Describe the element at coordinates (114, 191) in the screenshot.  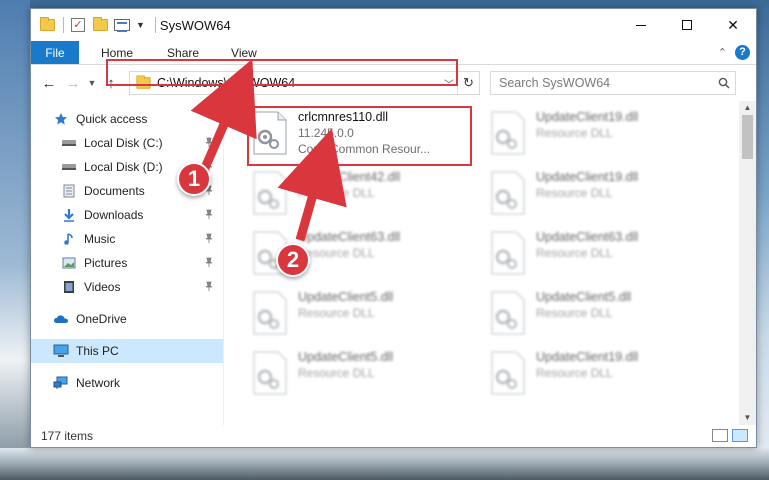
I see `sidebar-item-label: Documents` at that location.